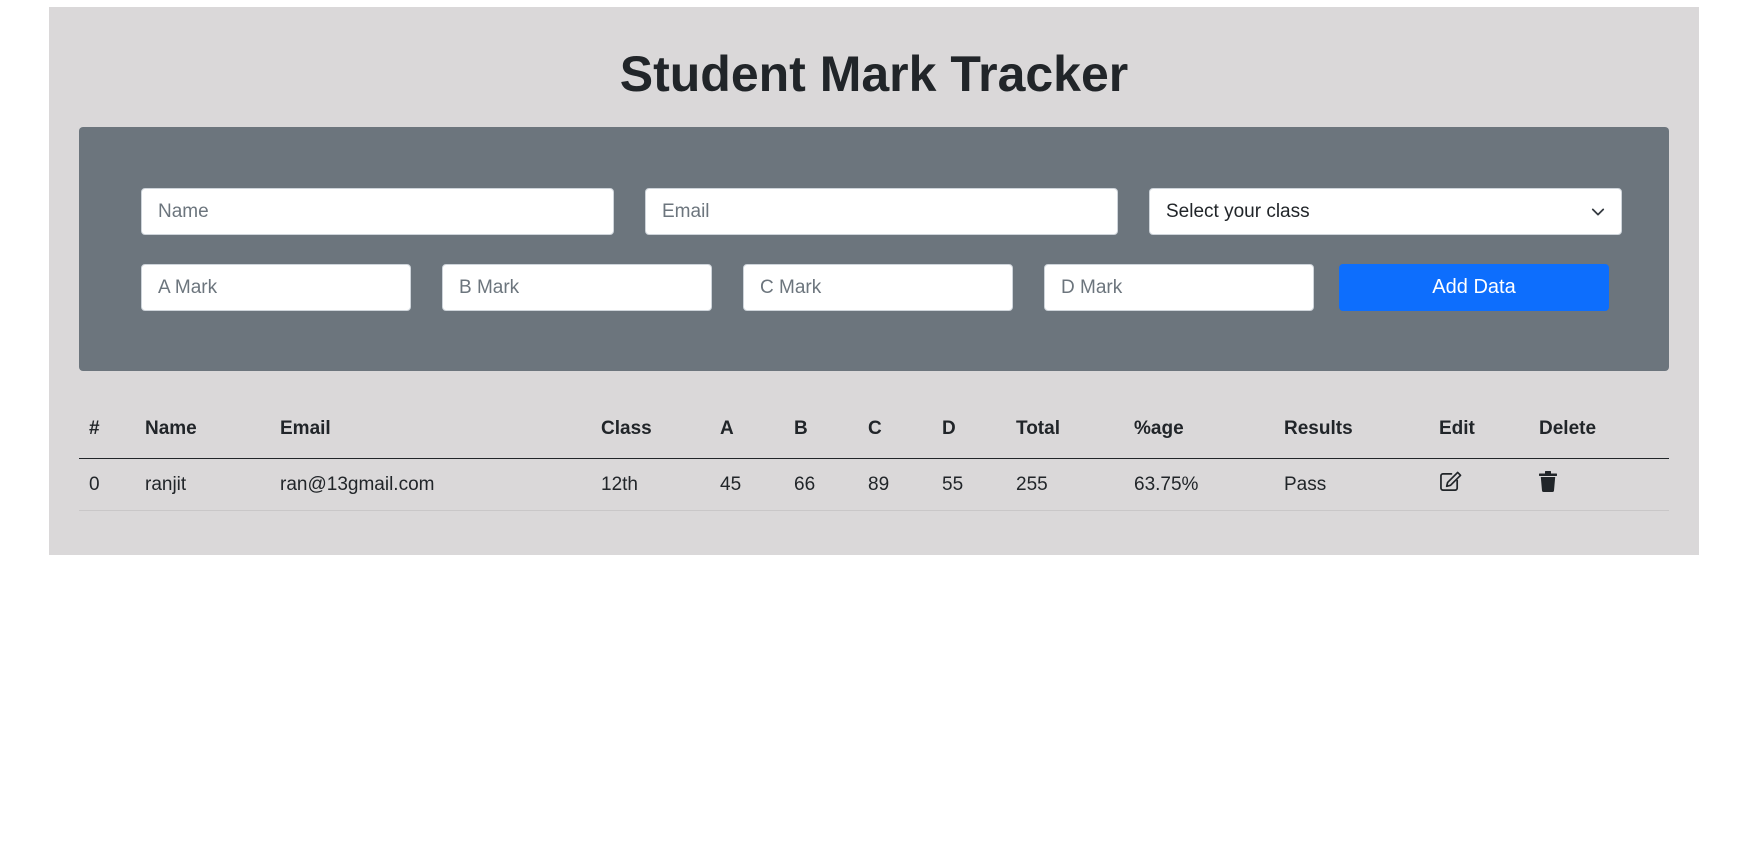 The image size is (1746, 843). Describe the element at coordinates (107, 484) in the screenshot. I see `cell-index: 0` at that location.